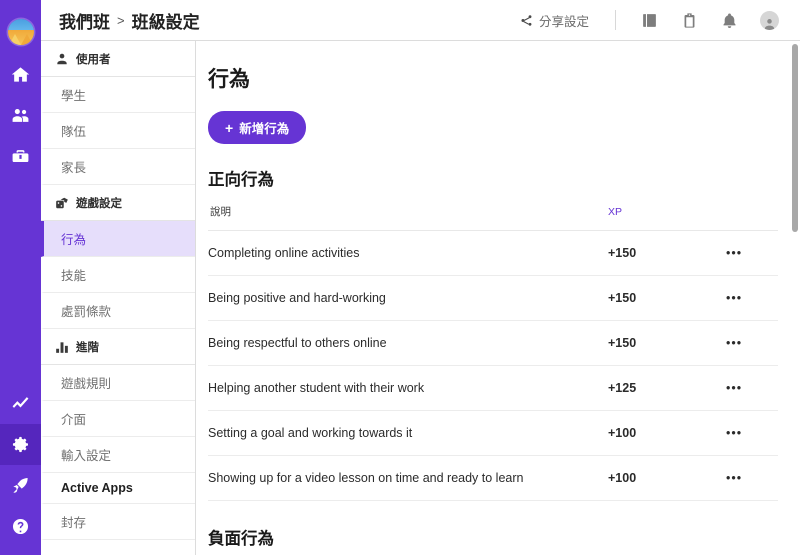 Image resolution: width=800 pixels, height=555 pixels. What do you see at coordinates (563, 21) in the screenshot?
I see `share-settings-label: 分享設定` at bounding box center [563, 21].